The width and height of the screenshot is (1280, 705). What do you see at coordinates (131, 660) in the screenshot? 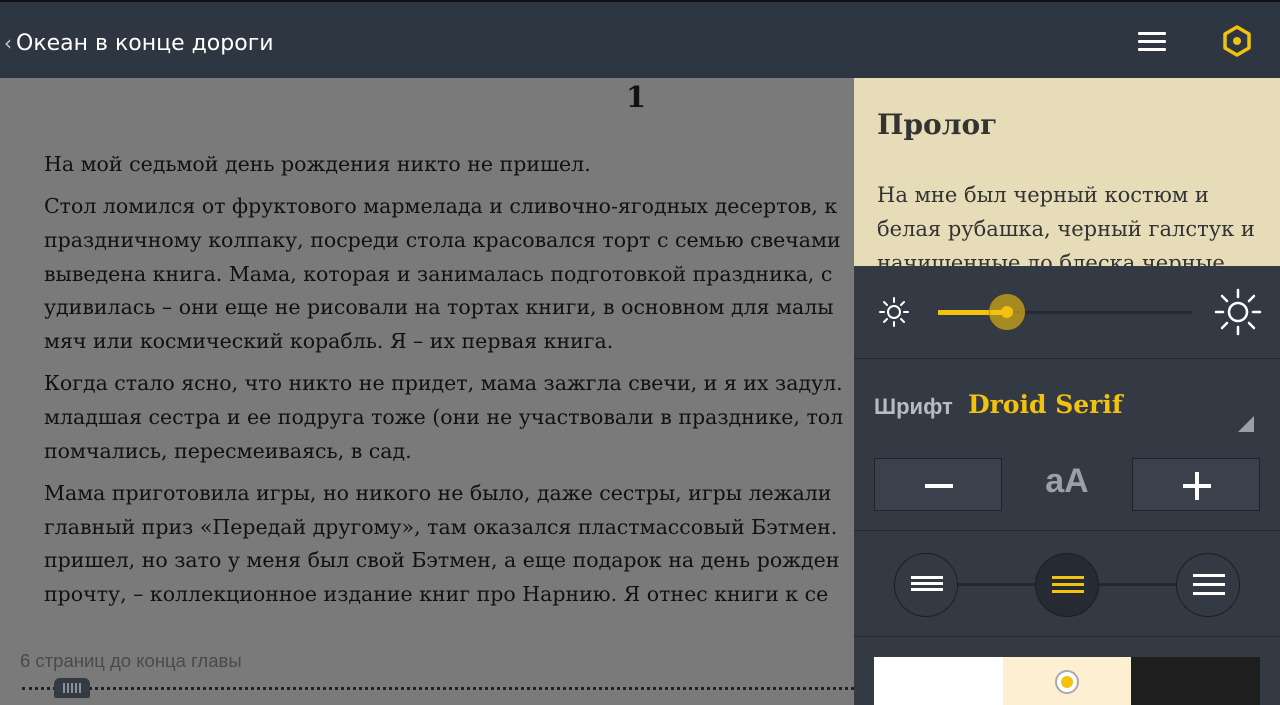
I see `pages-left-label: 6 страниц до конца главы` at bounding box center [131, 660].